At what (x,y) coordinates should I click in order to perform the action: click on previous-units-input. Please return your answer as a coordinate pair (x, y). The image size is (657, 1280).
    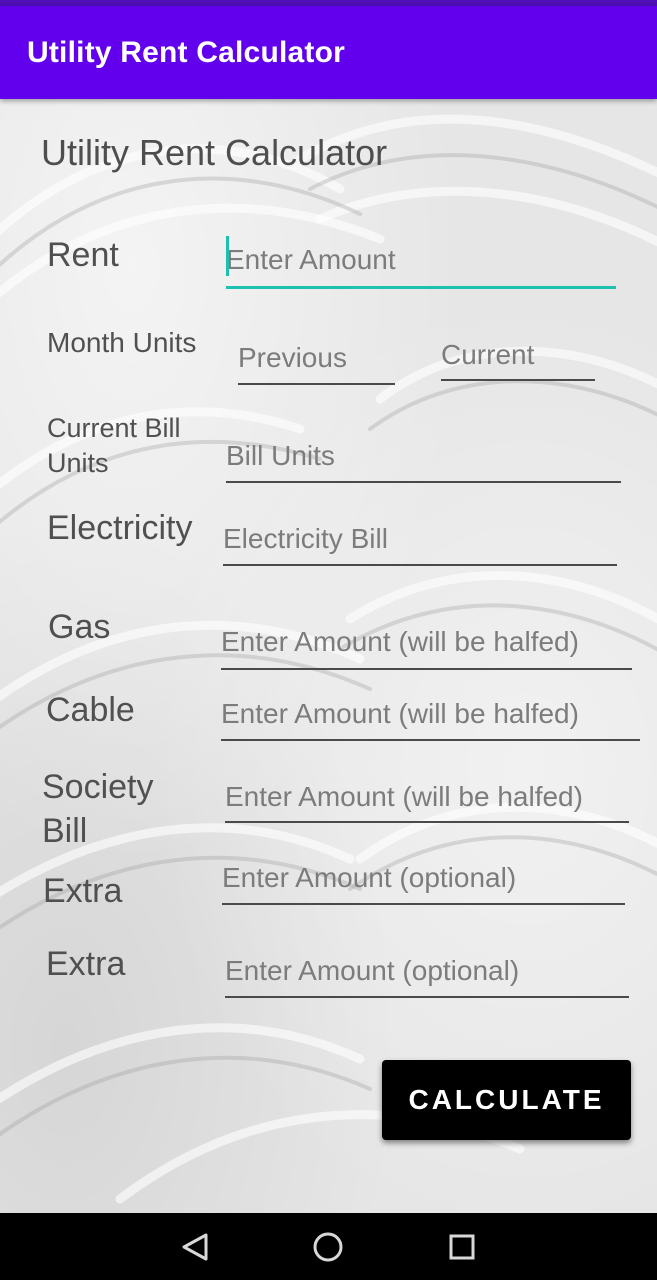
    Looking at the image, I should click on (316, 362).